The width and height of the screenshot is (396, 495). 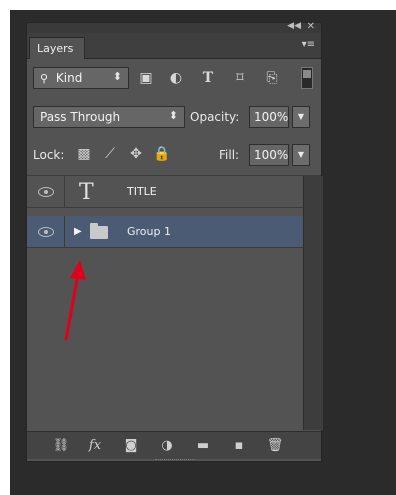 What do you see at coordinates (80, 117) in the screenshot?
I see `blend-mode-value: Pass Through` at bounding box center [80, 117].